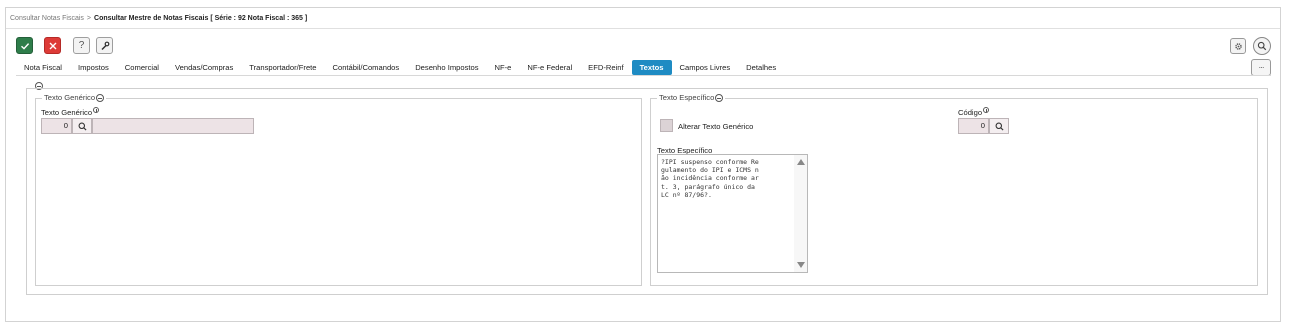 The width and height of the screenshot is (1293, 330). Describe the element at coordinates (282, 67) in the screenshot. I see `tab-transportador-frete: Transportador/Frete` at that location.